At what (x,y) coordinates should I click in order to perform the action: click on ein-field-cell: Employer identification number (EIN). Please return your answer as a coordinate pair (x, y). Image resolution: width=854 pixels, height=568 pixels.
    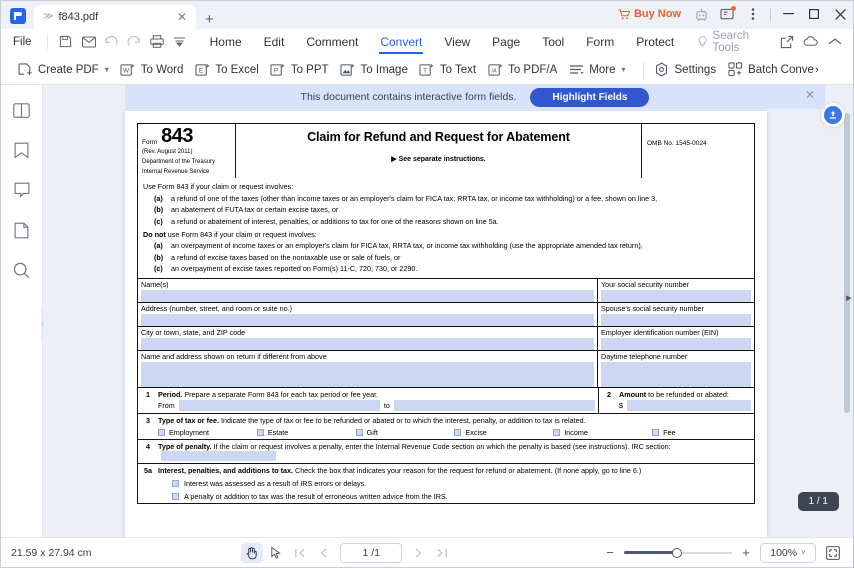
    Looking at the image, I should click on (676, 338).